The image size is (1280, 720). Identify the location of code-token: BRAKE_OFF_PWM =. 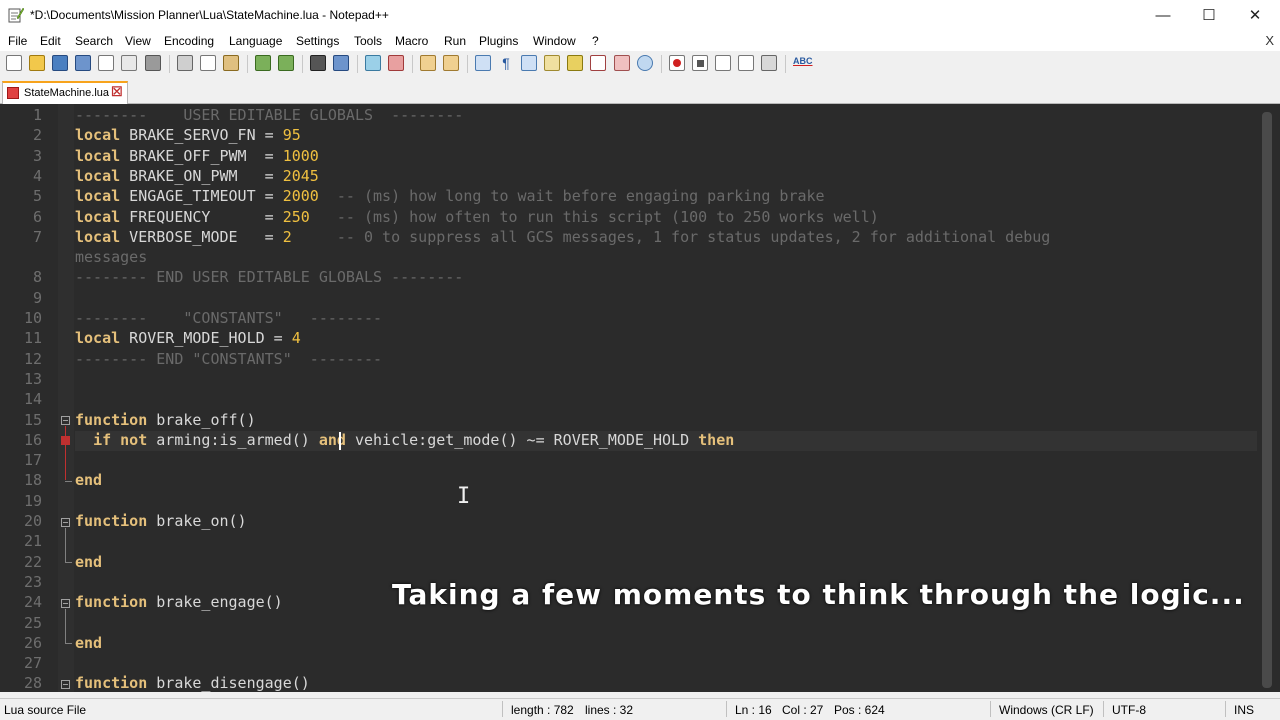
(201, 155).